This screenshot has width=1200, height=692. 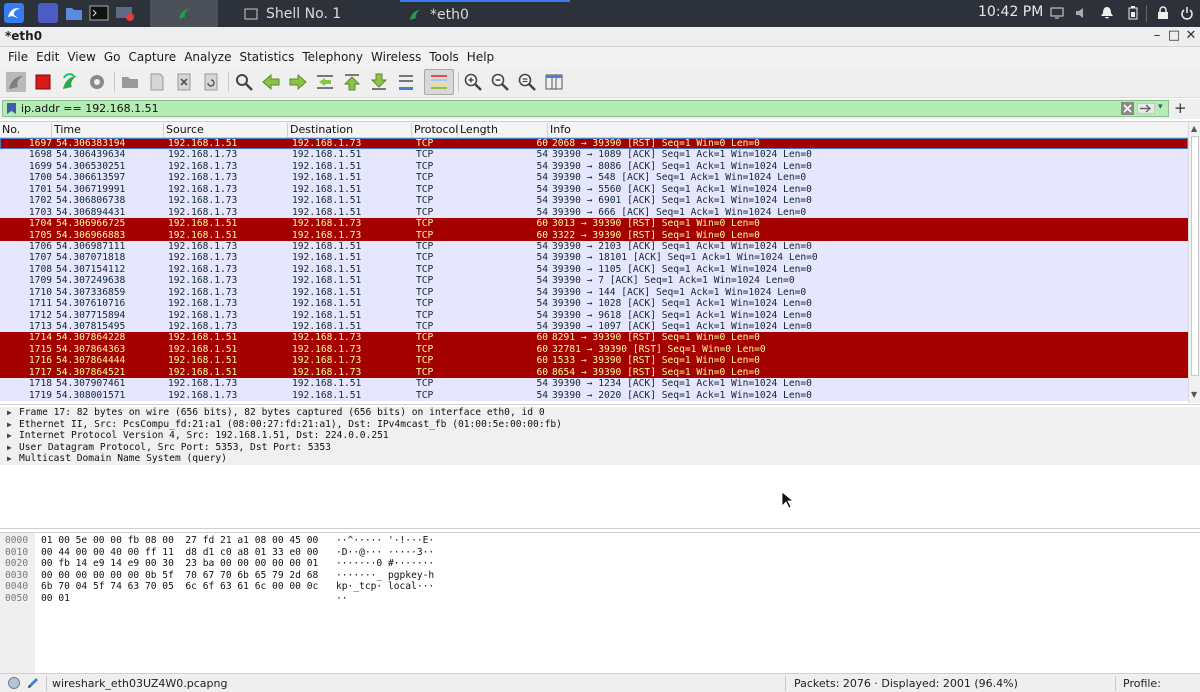 I want to click on hex-bytes: 00 01, so click(x=55, y=599).